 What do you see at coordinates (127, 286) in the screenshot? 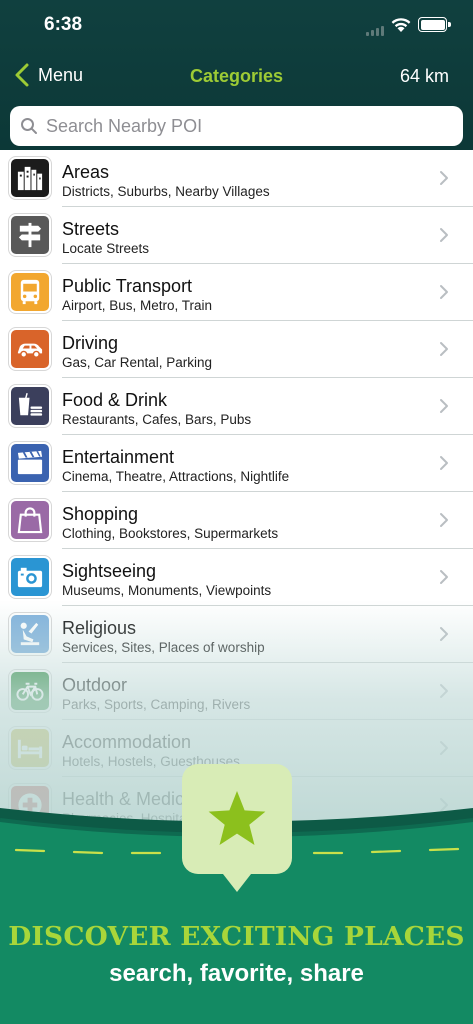
I see `category-title: Public Transport` at bounding box center [127, 286].